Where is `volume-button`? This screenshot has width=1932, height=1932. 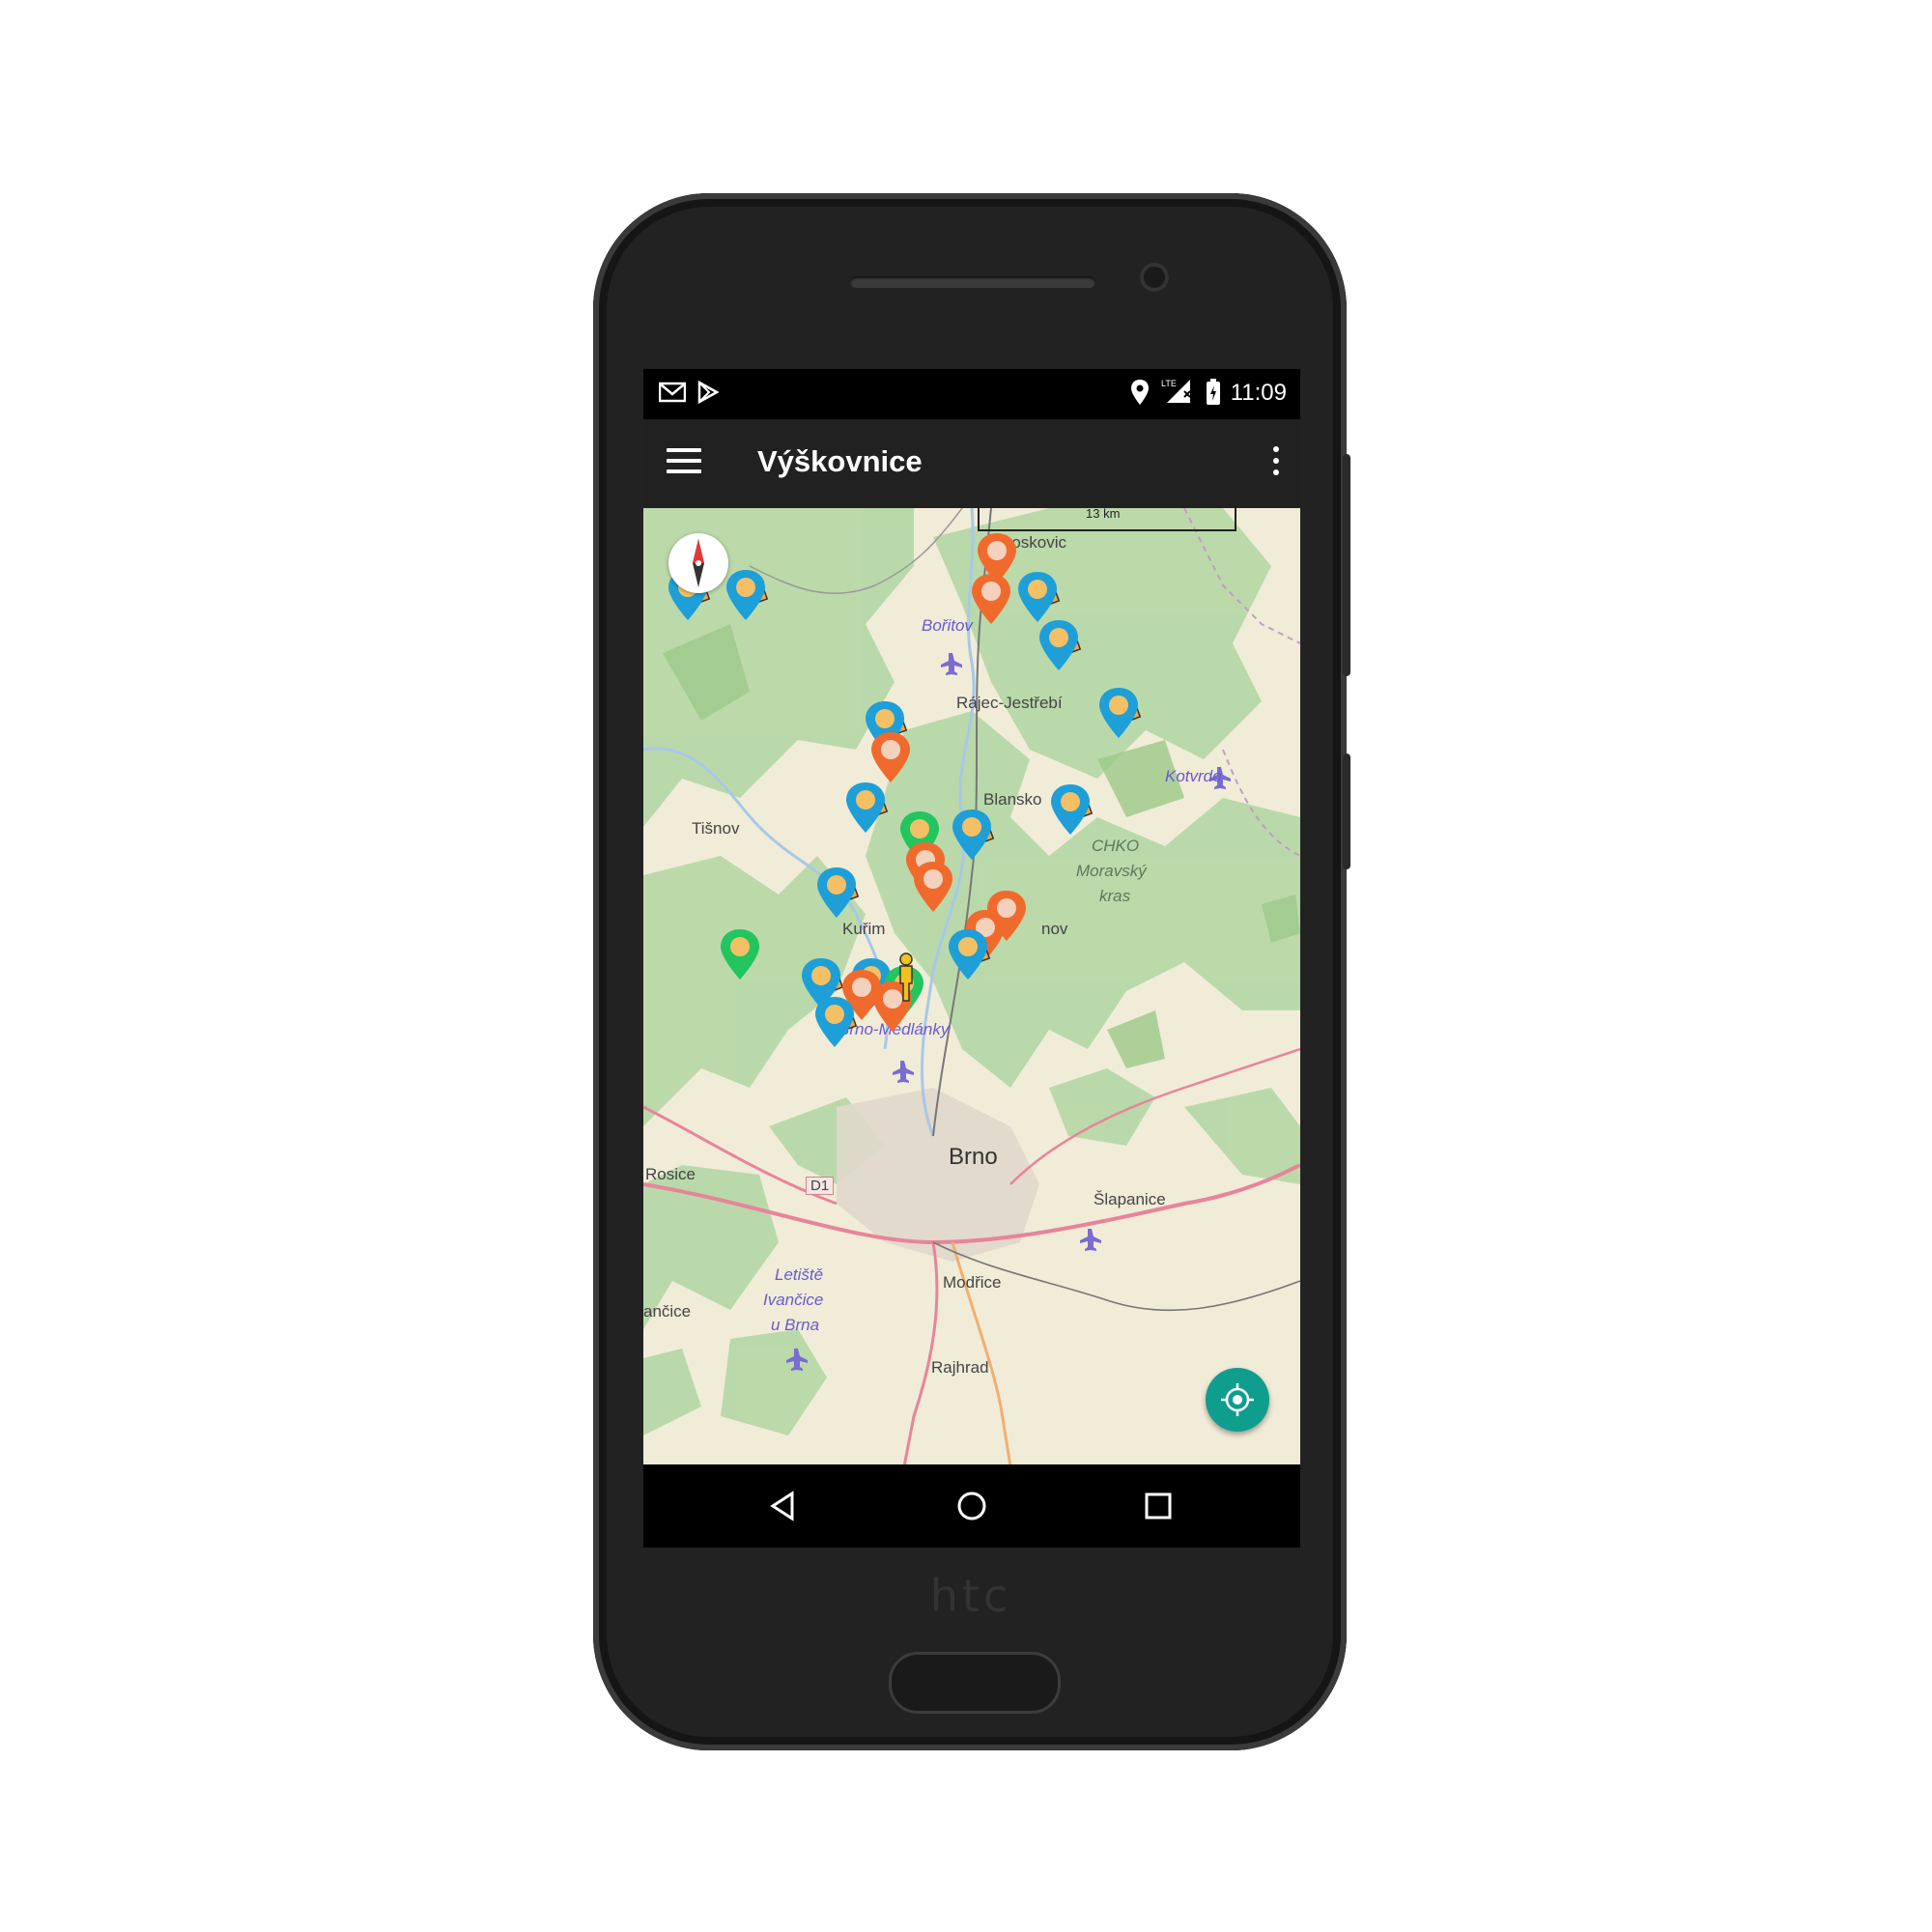
volume-button is located at coordinates (1346, 811).